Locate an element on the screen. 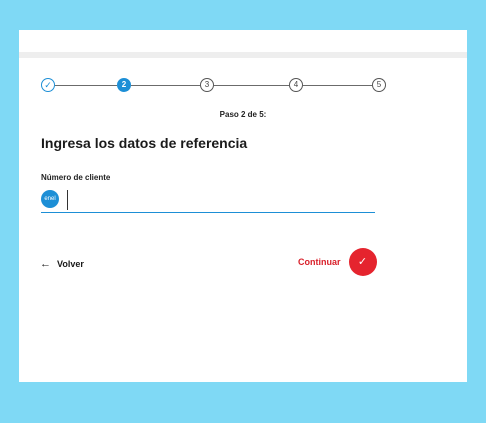 The image size is (486, 423). client-number-label: Número de cliente is located at coordinates (76, 177).